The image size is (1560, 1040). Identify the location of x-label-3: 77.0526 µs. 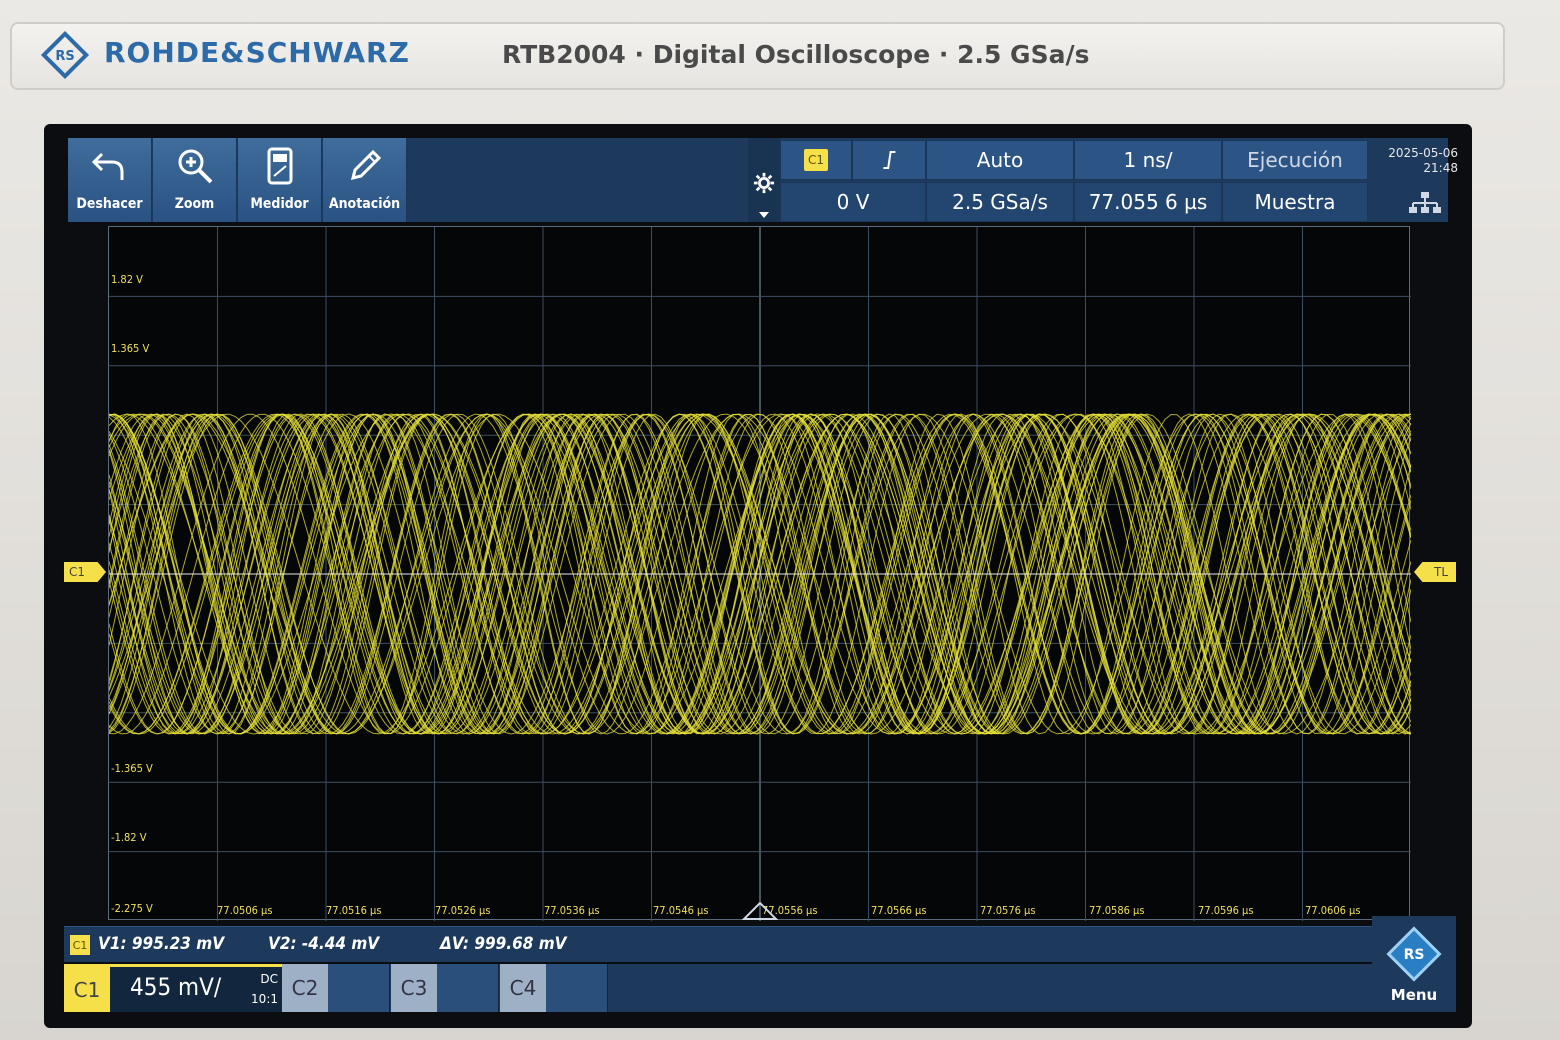
(463, 910).